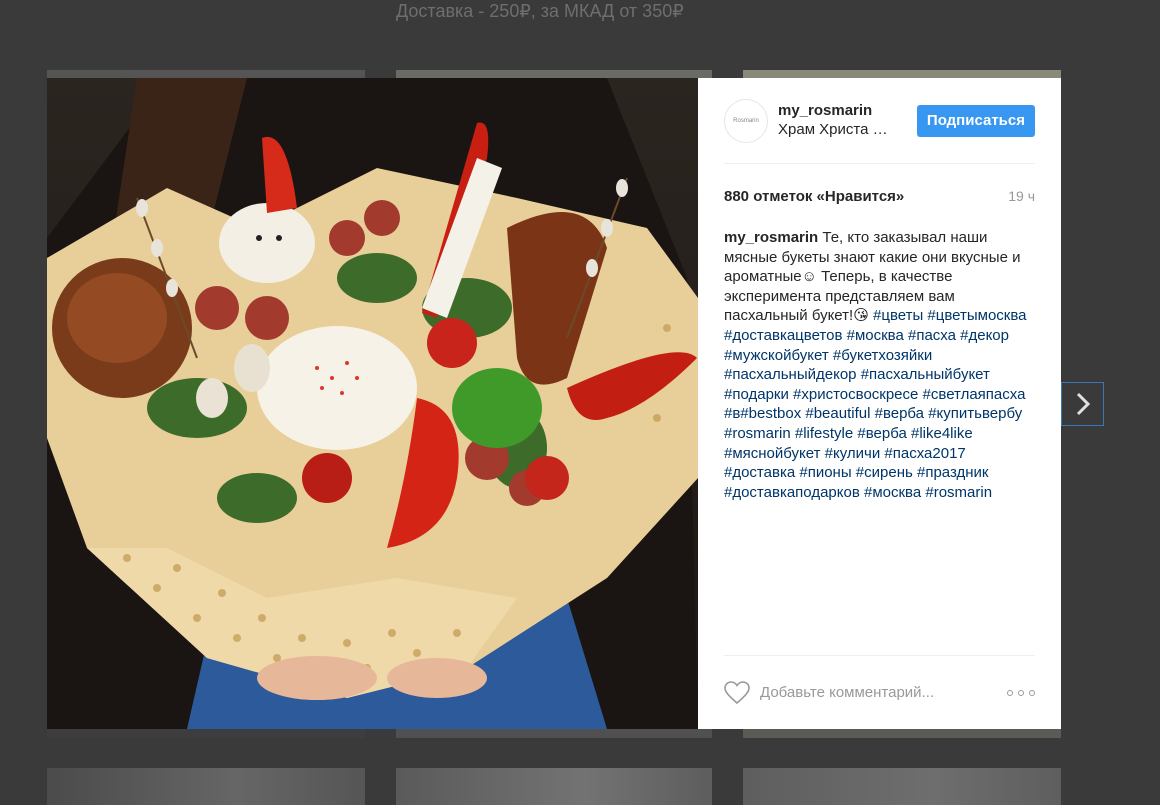  I want to click on hashtag-link: #купитьвербу, so click(975, 413).